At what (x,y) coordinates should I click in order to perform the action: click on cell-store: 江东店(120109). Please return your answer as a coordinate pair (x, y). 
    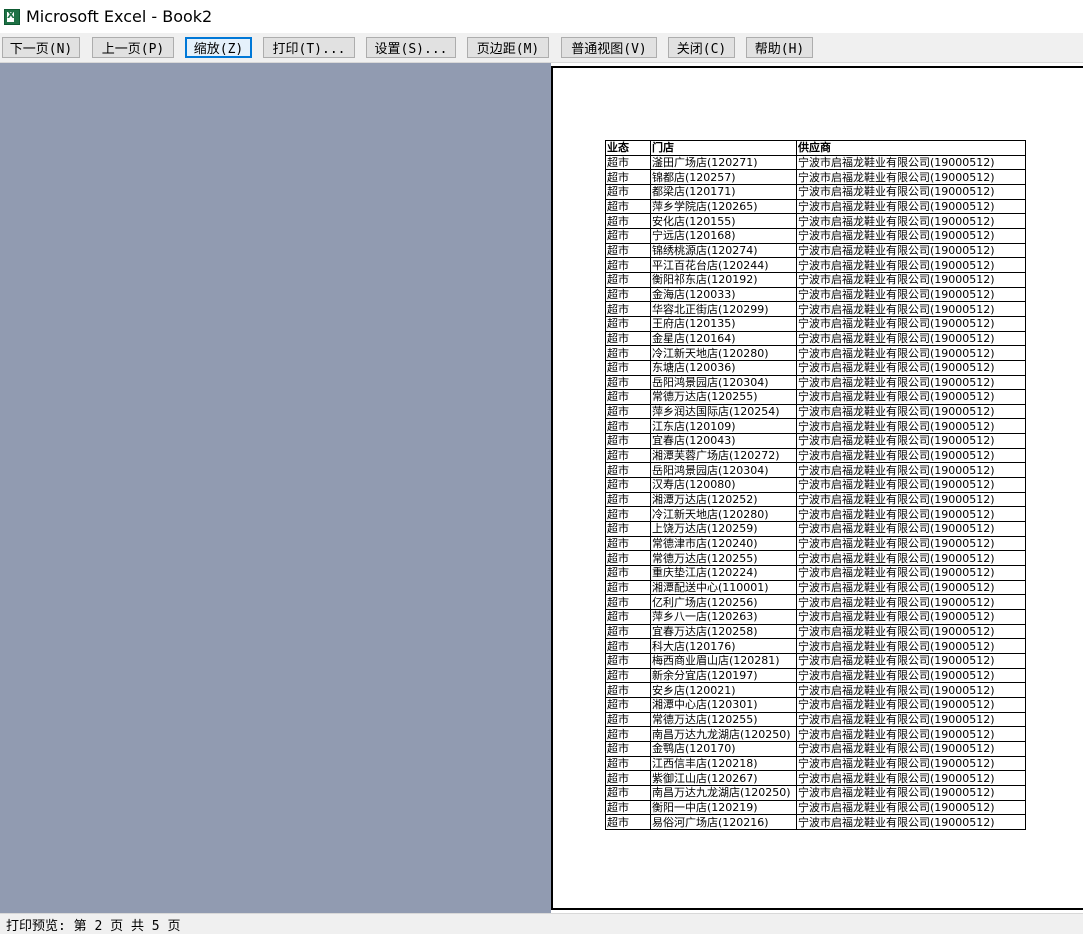
    Looking at the image, I should click on (723, 426).